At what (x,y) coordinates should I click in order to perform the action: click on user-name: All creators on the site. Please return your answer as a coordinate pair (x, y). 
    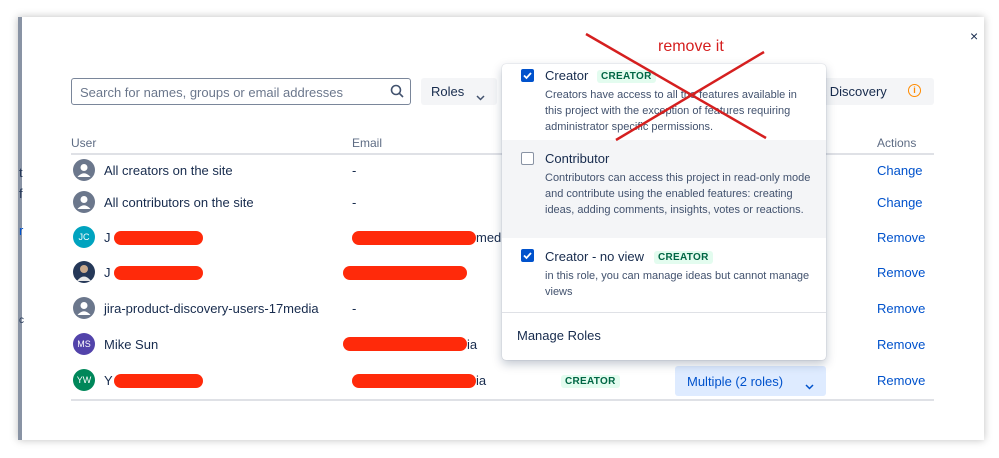
    Looking at the image, I should click on (168, 170).